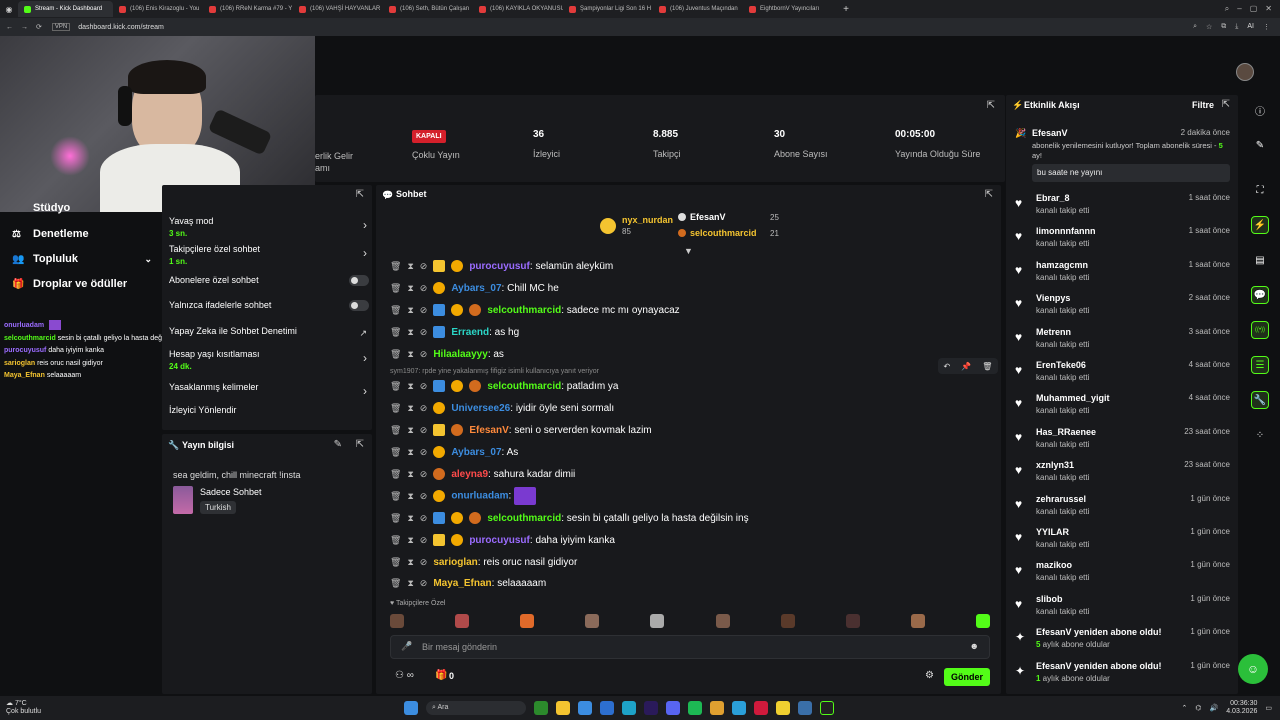 The width and height of the screenshot is (1280, 720). I want to click on browser-tab: (106) RReN Karma #79 - Y, so click(248, 9).